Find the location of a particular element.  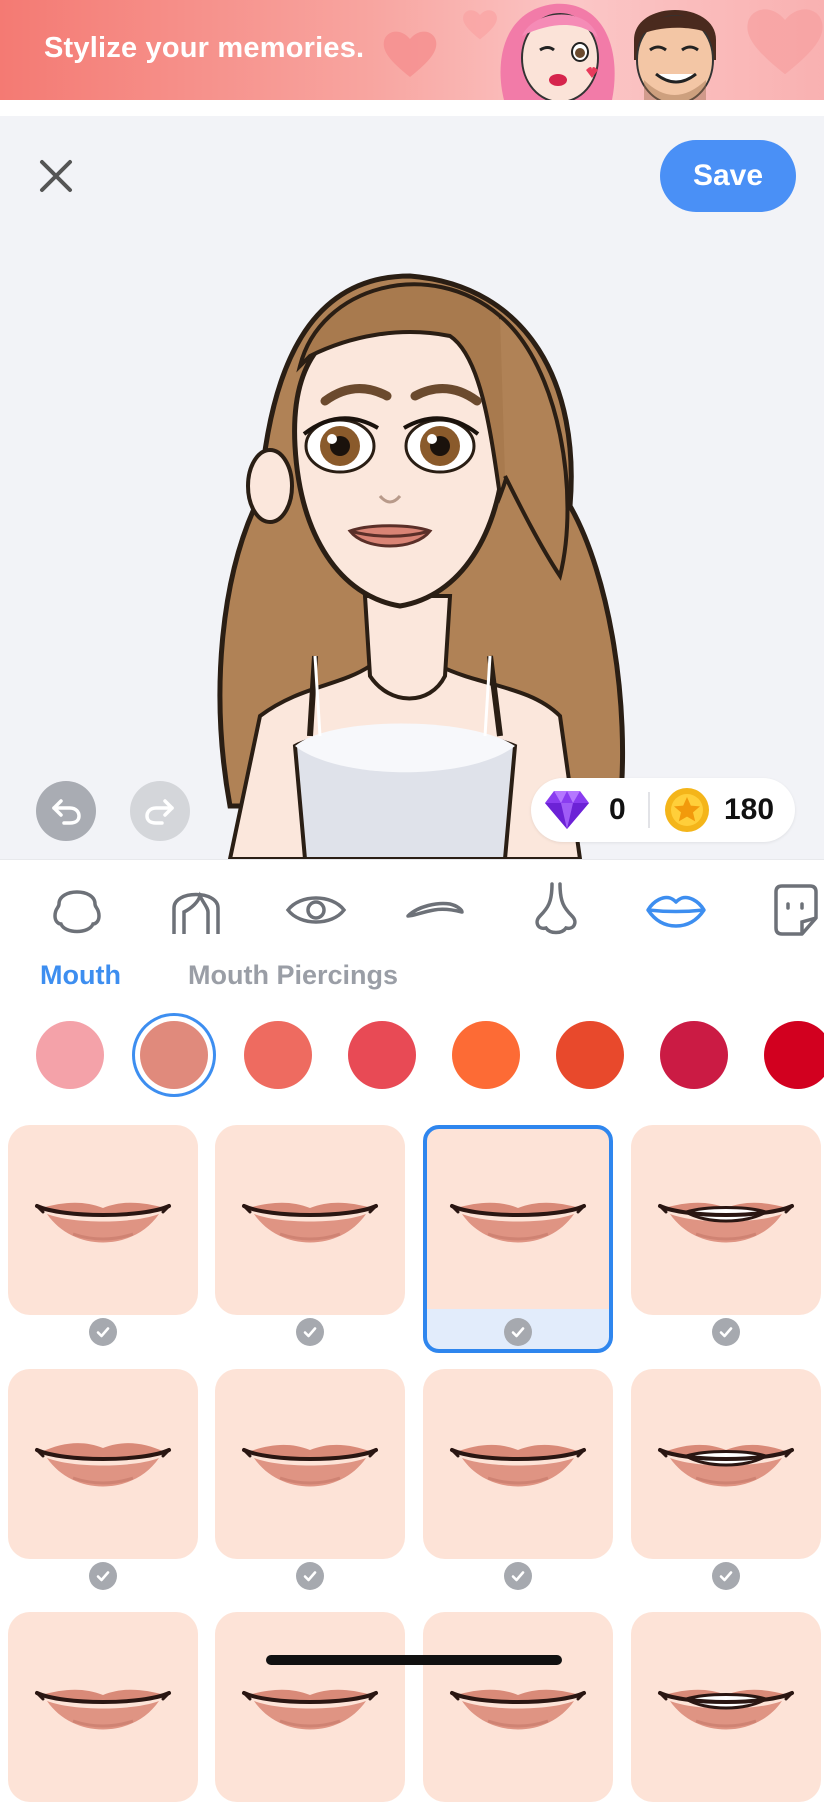

category-mouth is located at coordinates (676, 910).